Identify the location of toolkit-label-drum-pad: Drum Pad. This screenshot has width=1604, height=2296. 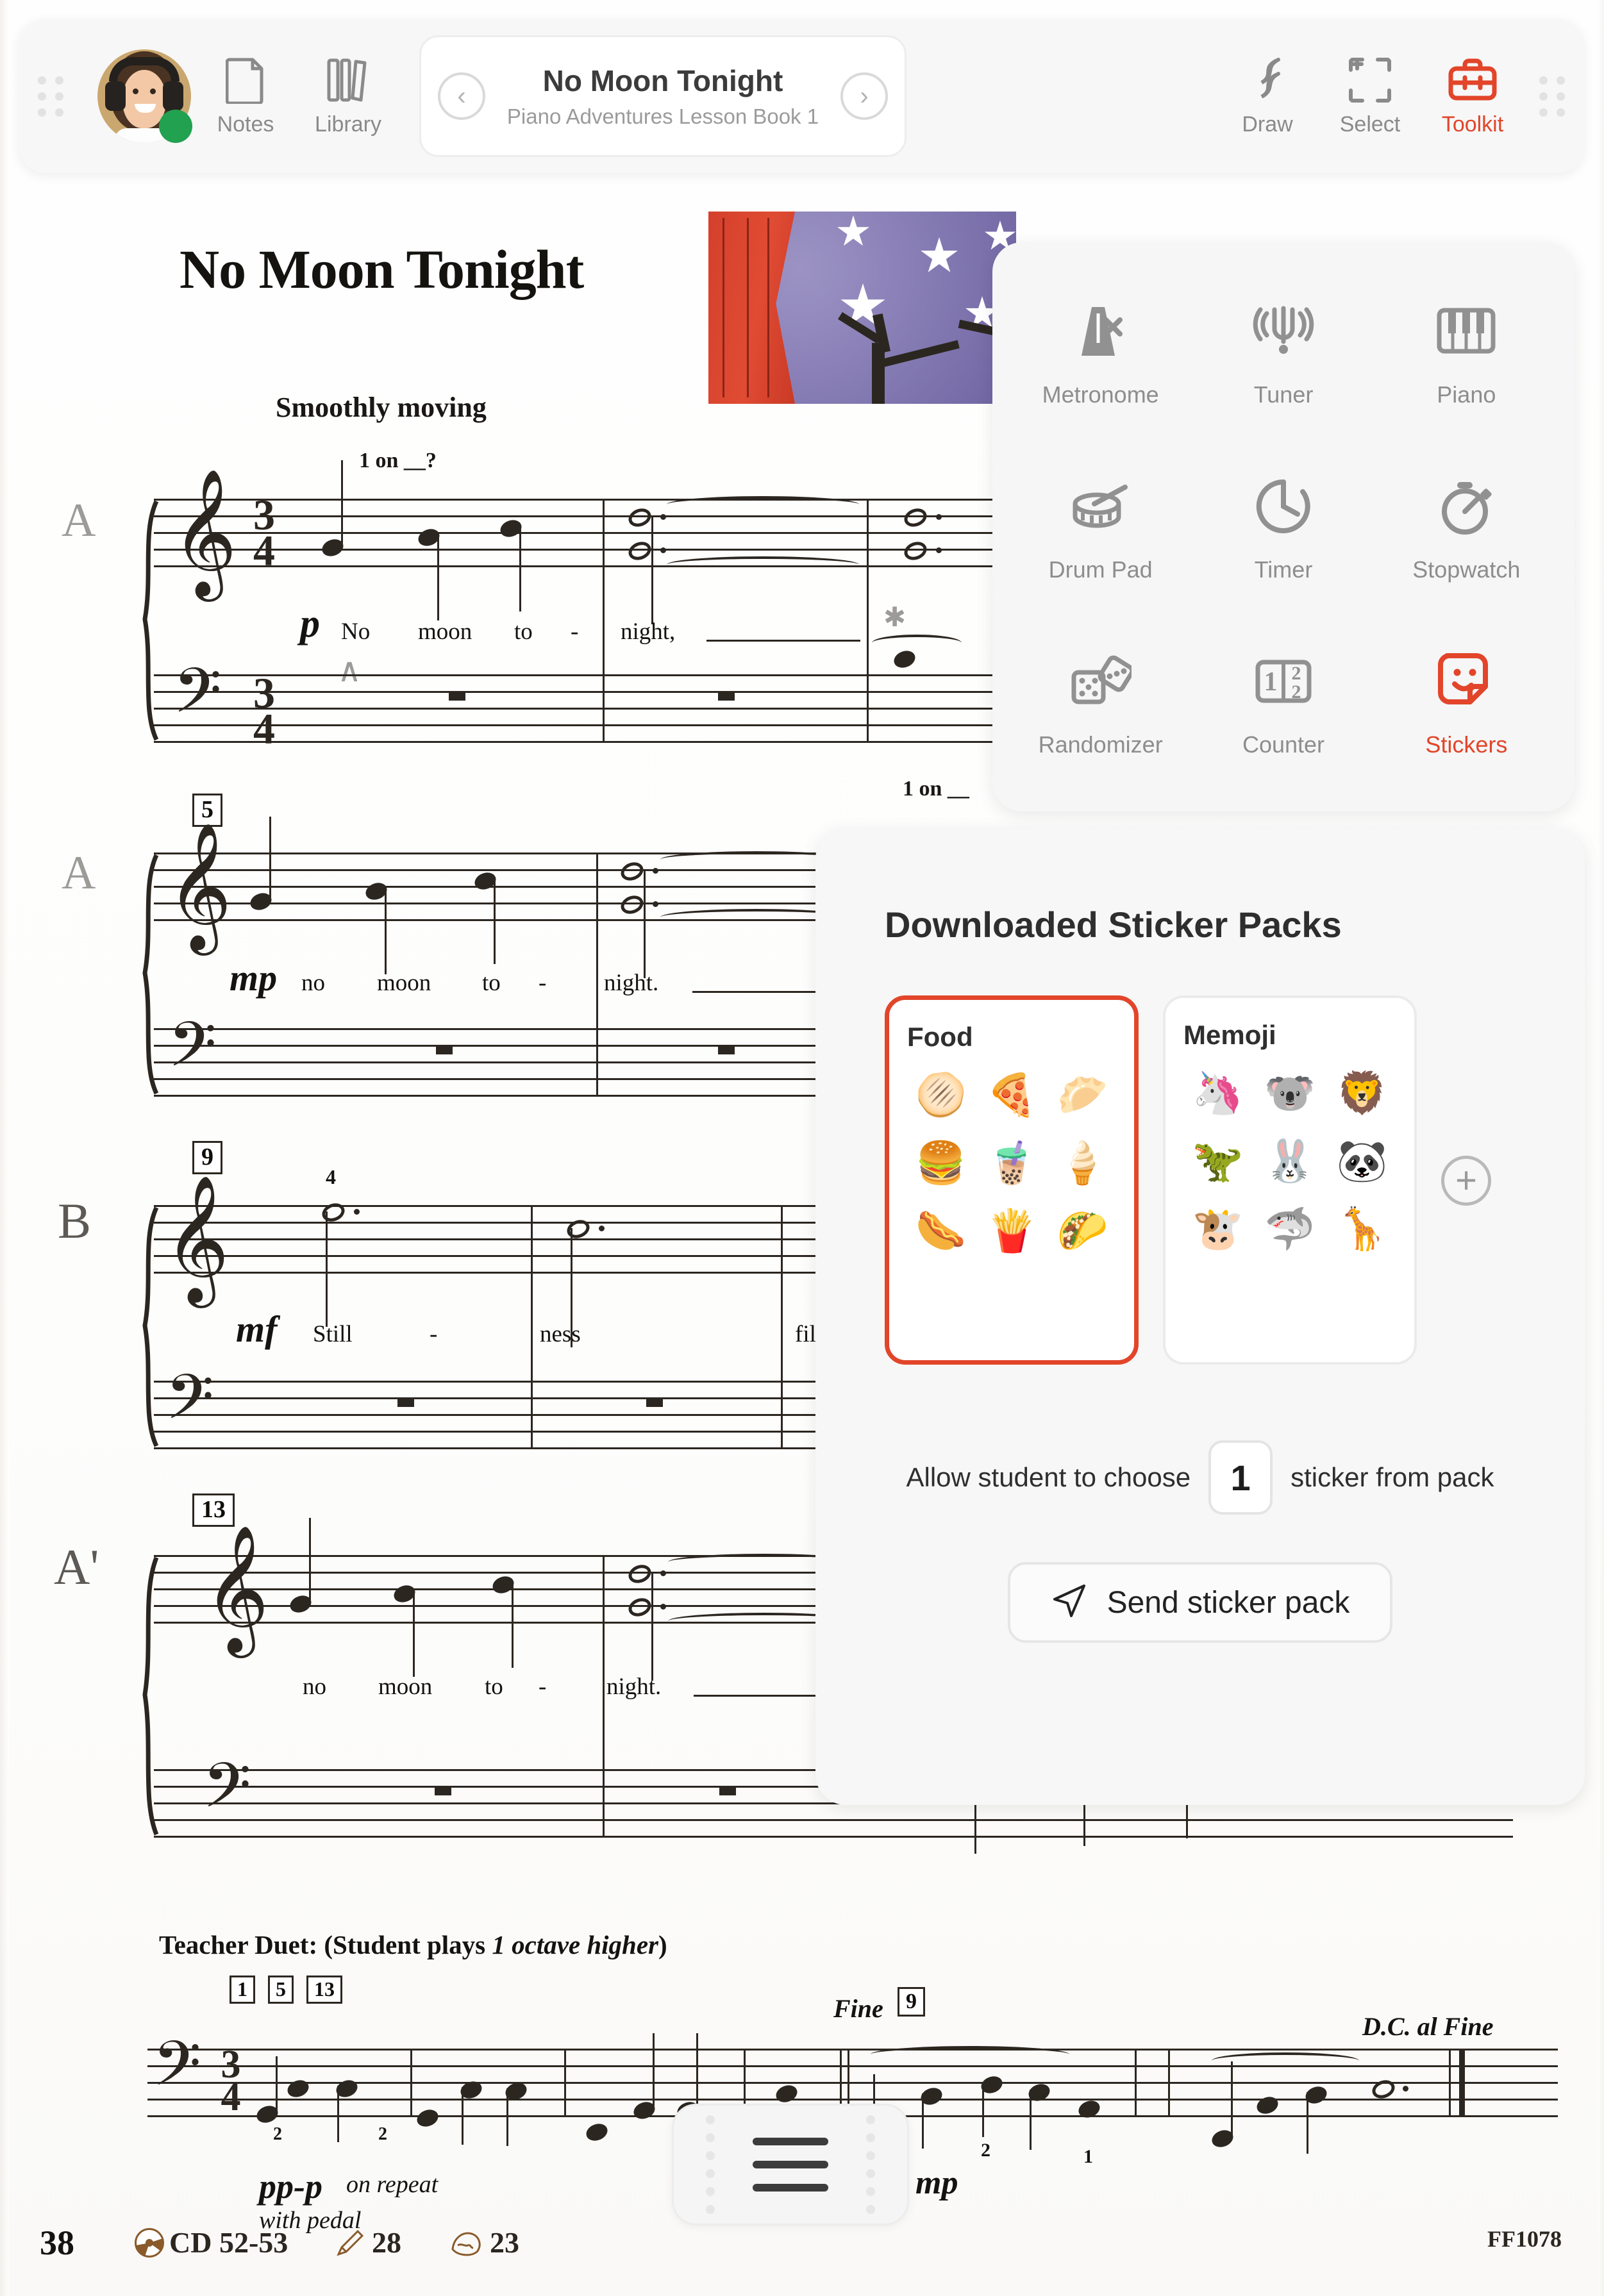
(1100, 569).